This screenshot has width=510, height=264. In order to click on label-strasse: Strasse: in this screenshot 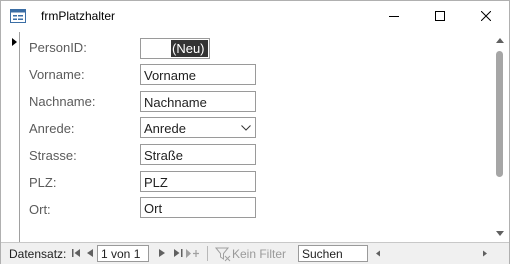, I will do `click(53, 155)`.